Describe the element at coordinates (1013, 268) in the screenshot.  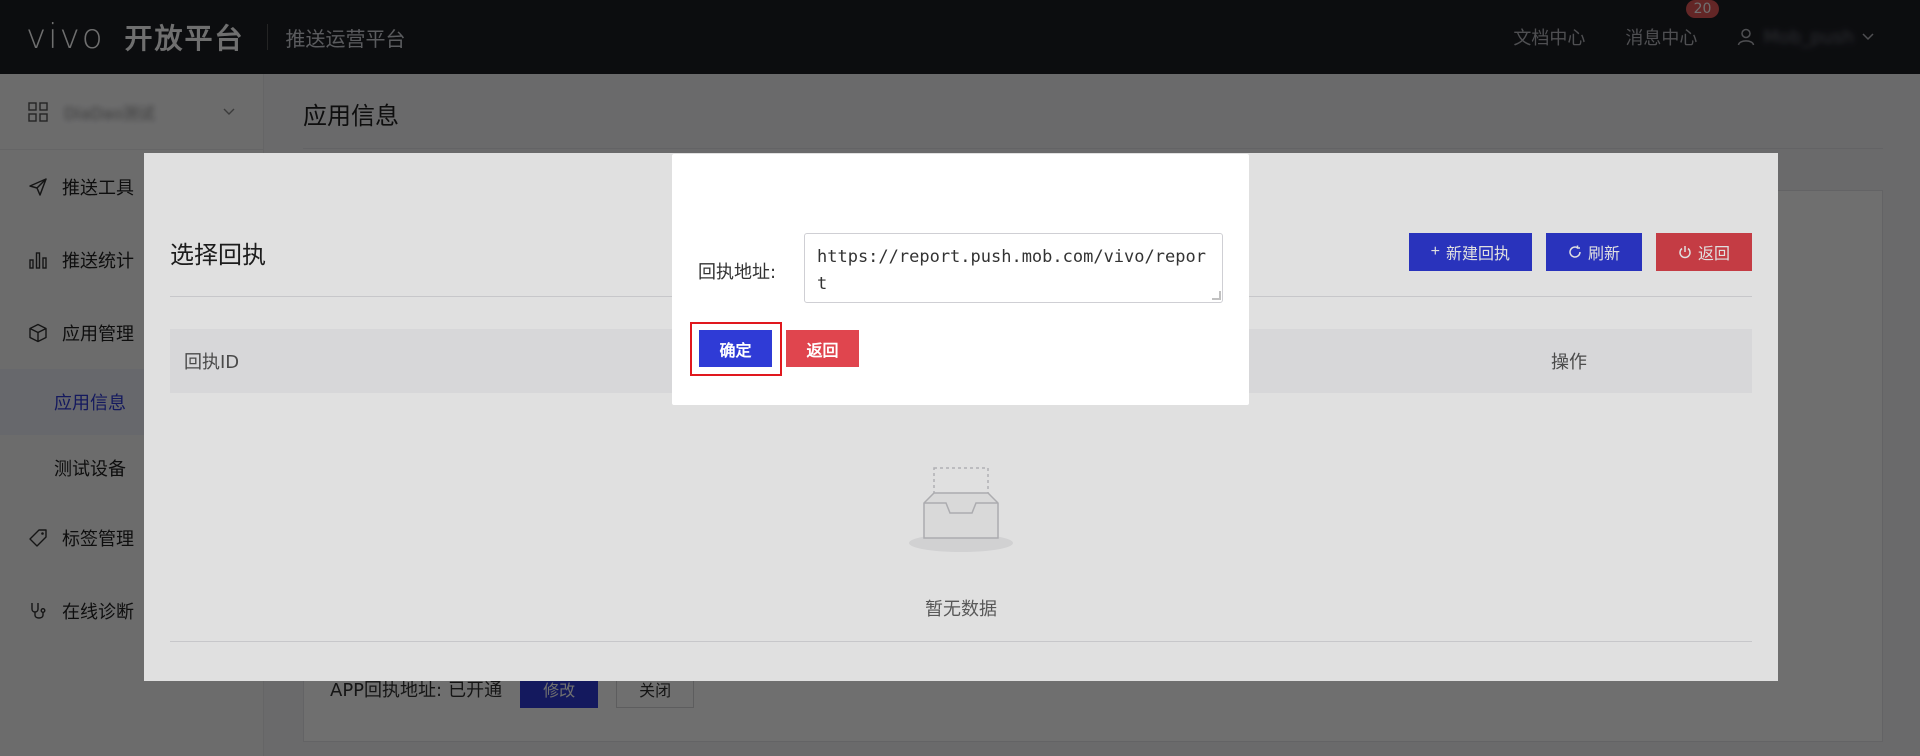
I see `callback-url-textarea: https://report.push.mob.com/vivo/report` at that location.